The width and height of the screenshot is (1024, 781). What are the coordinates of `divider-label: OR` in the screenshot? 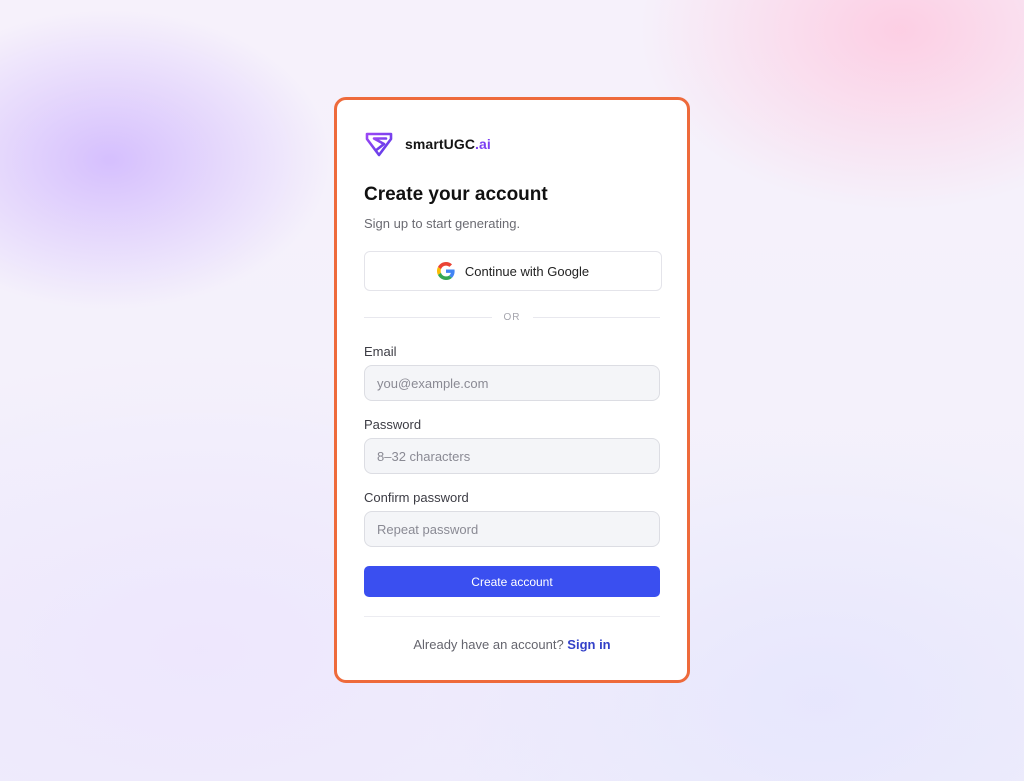 It's located at (512, 317).